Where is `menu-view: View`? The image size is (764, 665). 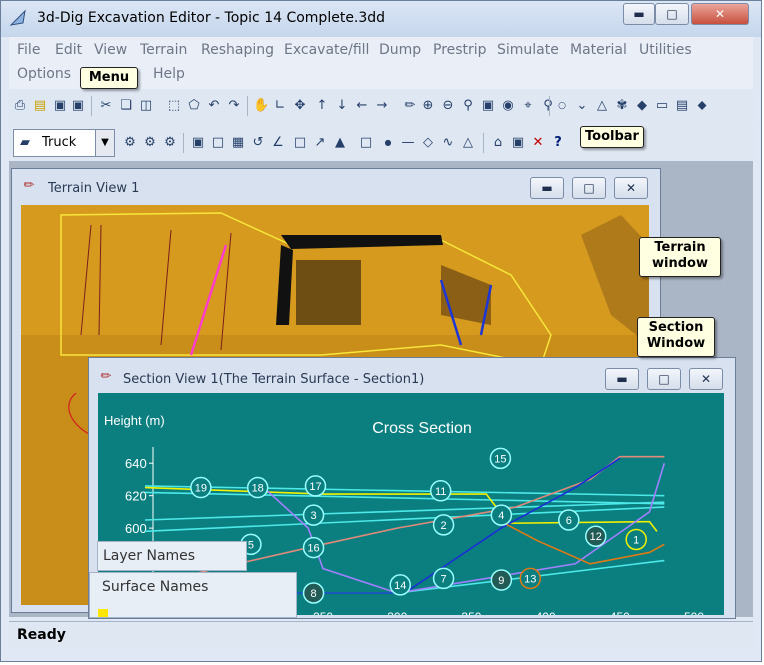 menu-view: View is located at coordinates (110, 50).